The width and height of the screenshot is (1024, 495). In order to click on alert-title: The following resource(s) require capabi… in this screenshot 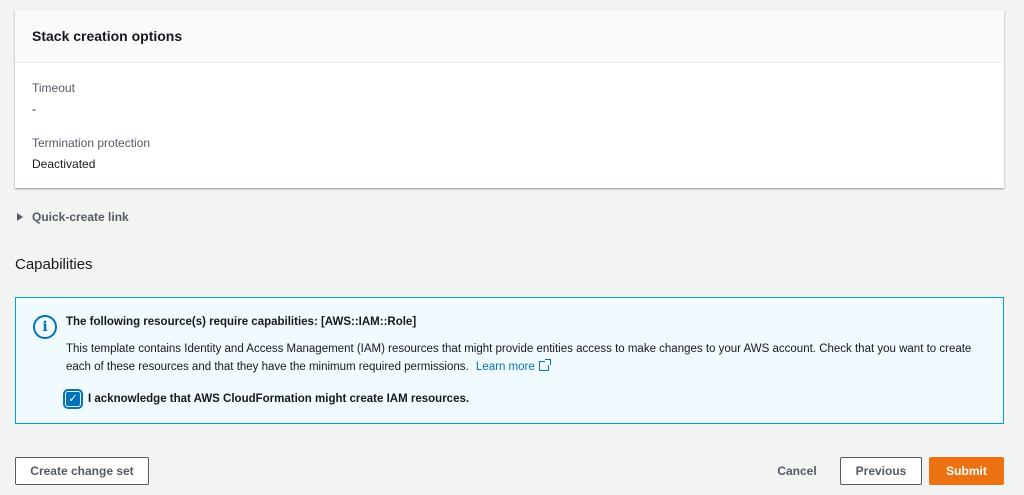, I will do `click(241, 322)`.